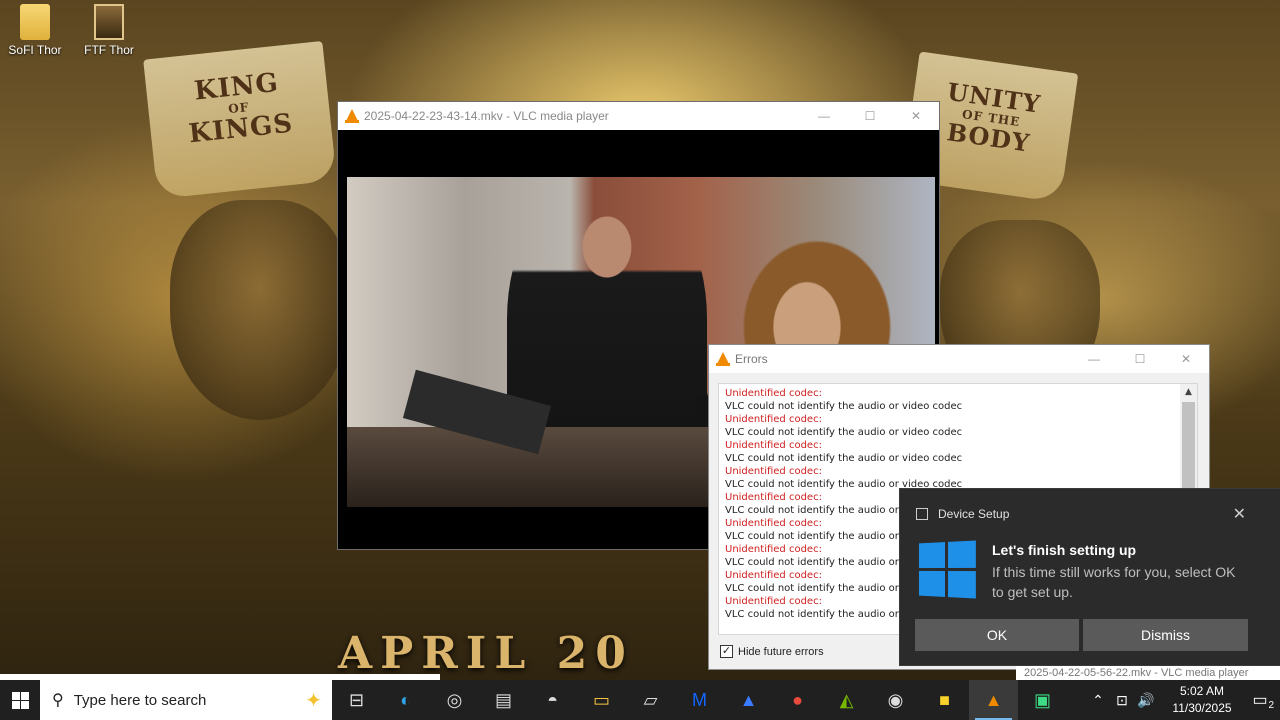 Image resolution: width=1280 pixels, height=720 pixels. What do you see at coordinates (1188, 392) in the screenshot?
I see `scroll-up-arrow-icon: ▲` at bounding box center [1188, 392].